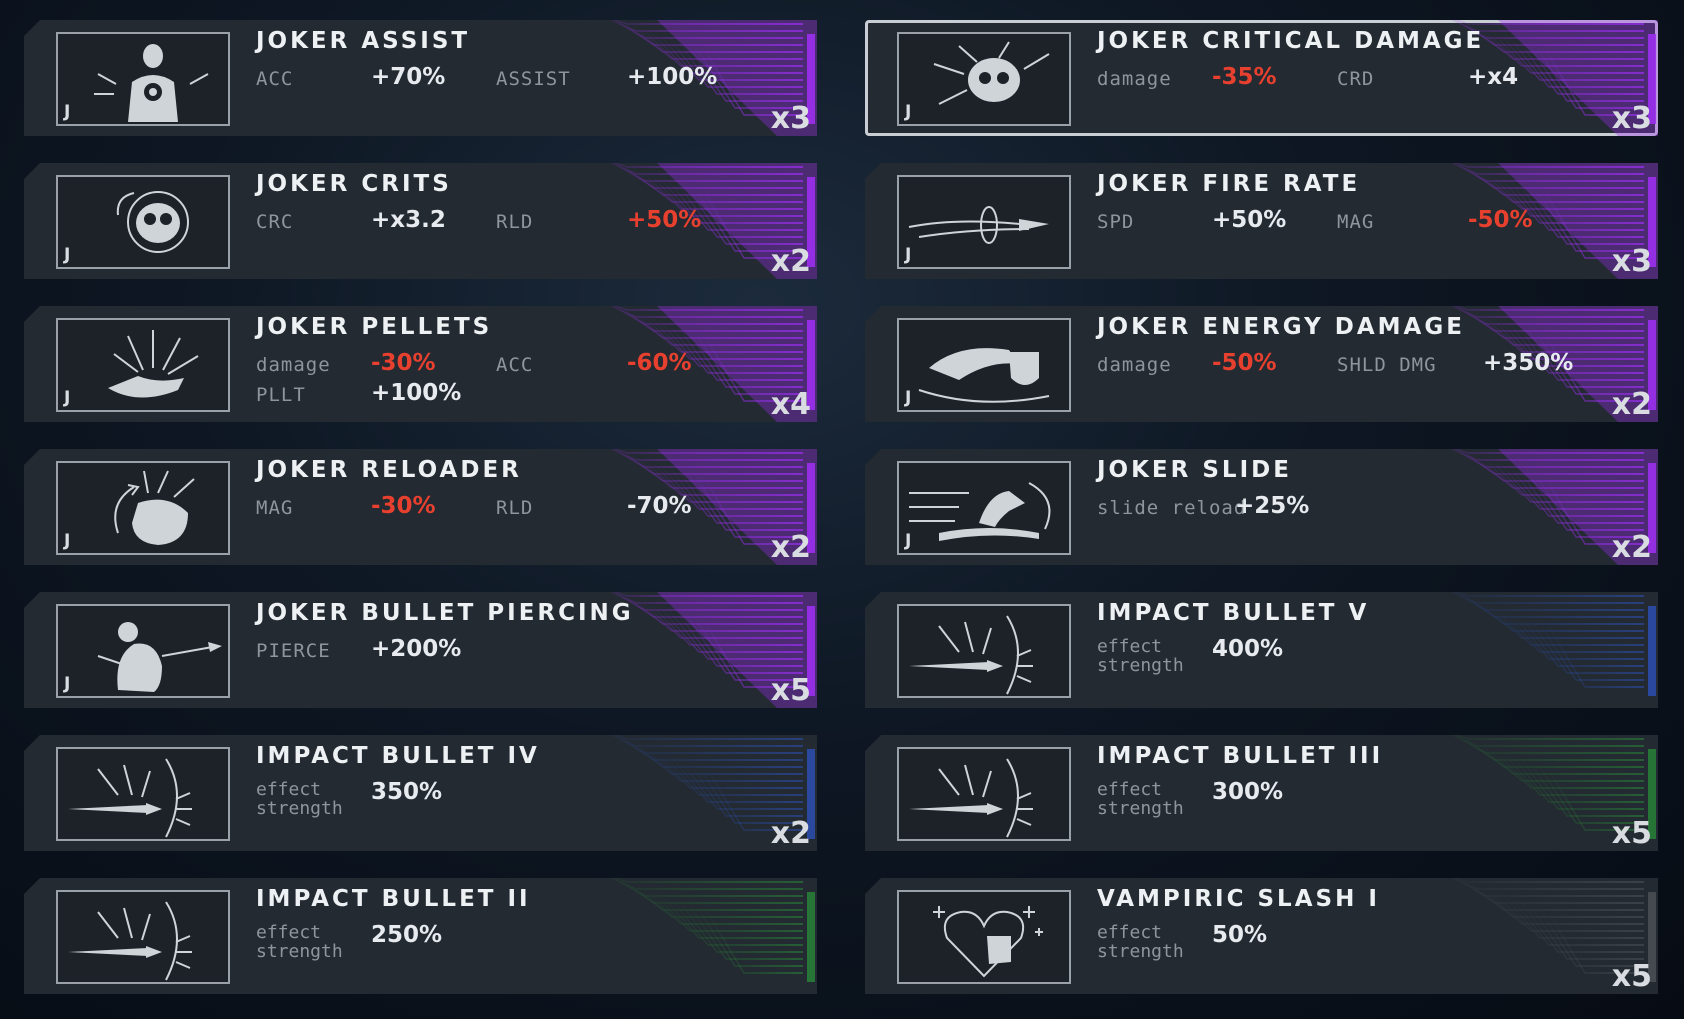 Image resolution: width=1684 pixels, height=1019 pixels. What do you see at coordinates (1528, 363) in the screenshot?
I see `stat-value: +350%` at bounding box center [1528, 363].